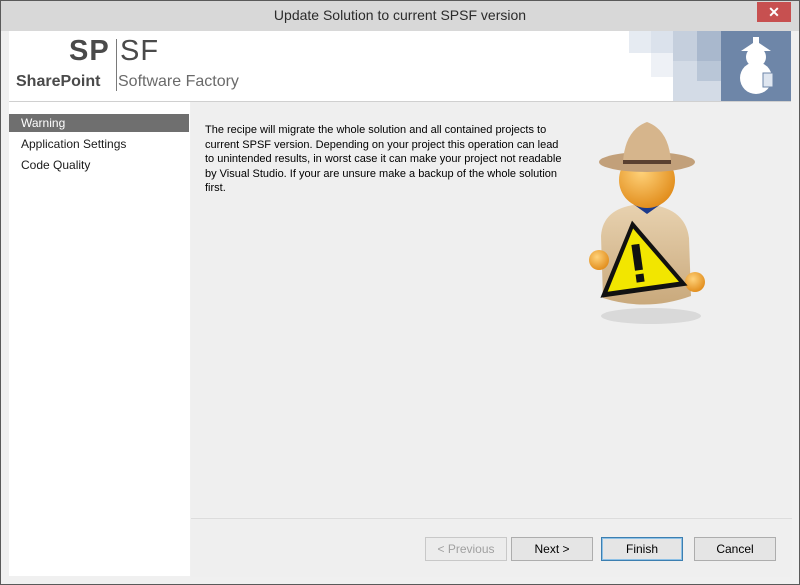 Image resolution: width=800 pixels, height=585 pixels. I want to click on warning-ranger-icon, so click(647, 223).